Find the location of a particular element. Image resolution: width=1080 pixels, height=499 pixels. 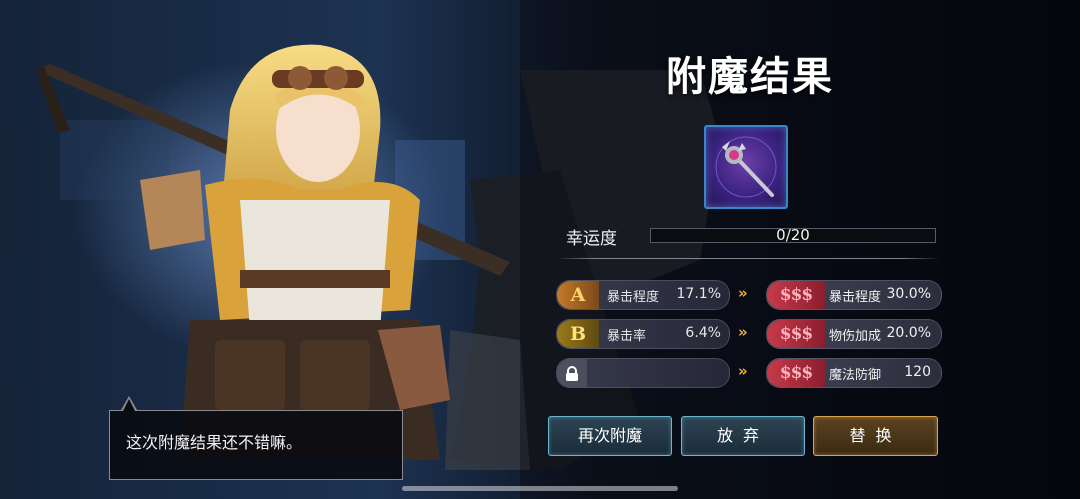

dialog-box: 这次附魔结果还不错嘛。 is located at coordinates (256, 445).